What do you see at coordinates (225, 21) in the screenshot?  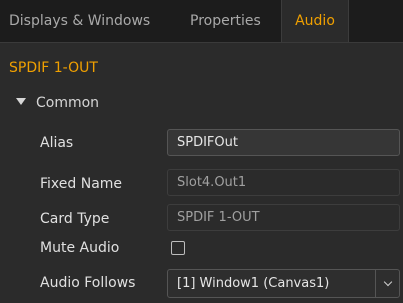 I see `tab-properties: Properties` at bounding box center [225, 21].